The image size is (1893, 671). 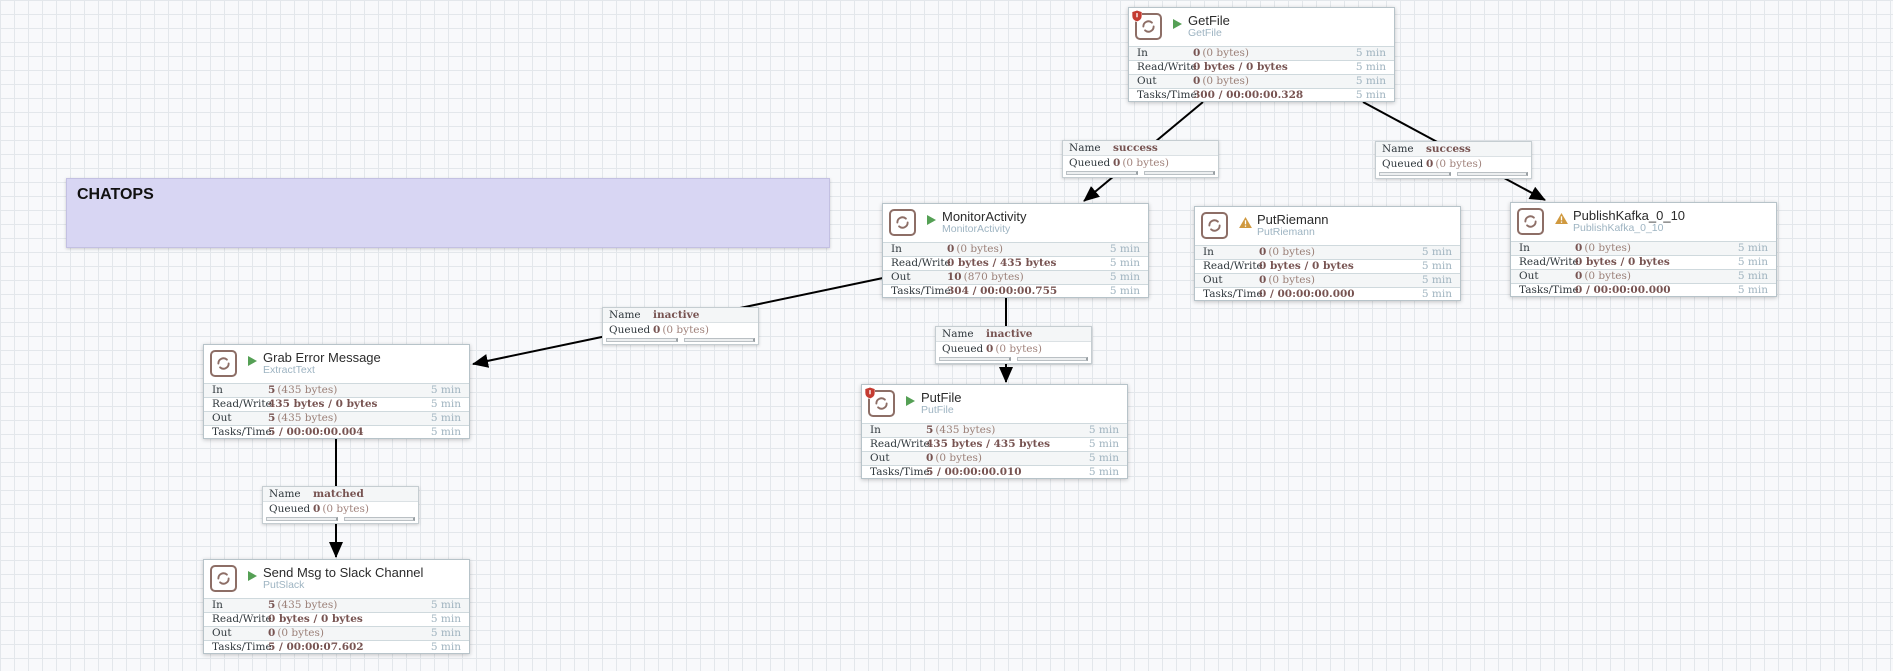 I want to click on connection-label-success-2: Name success Queued 0 (0 bytes), so click(x=1453, y=160).